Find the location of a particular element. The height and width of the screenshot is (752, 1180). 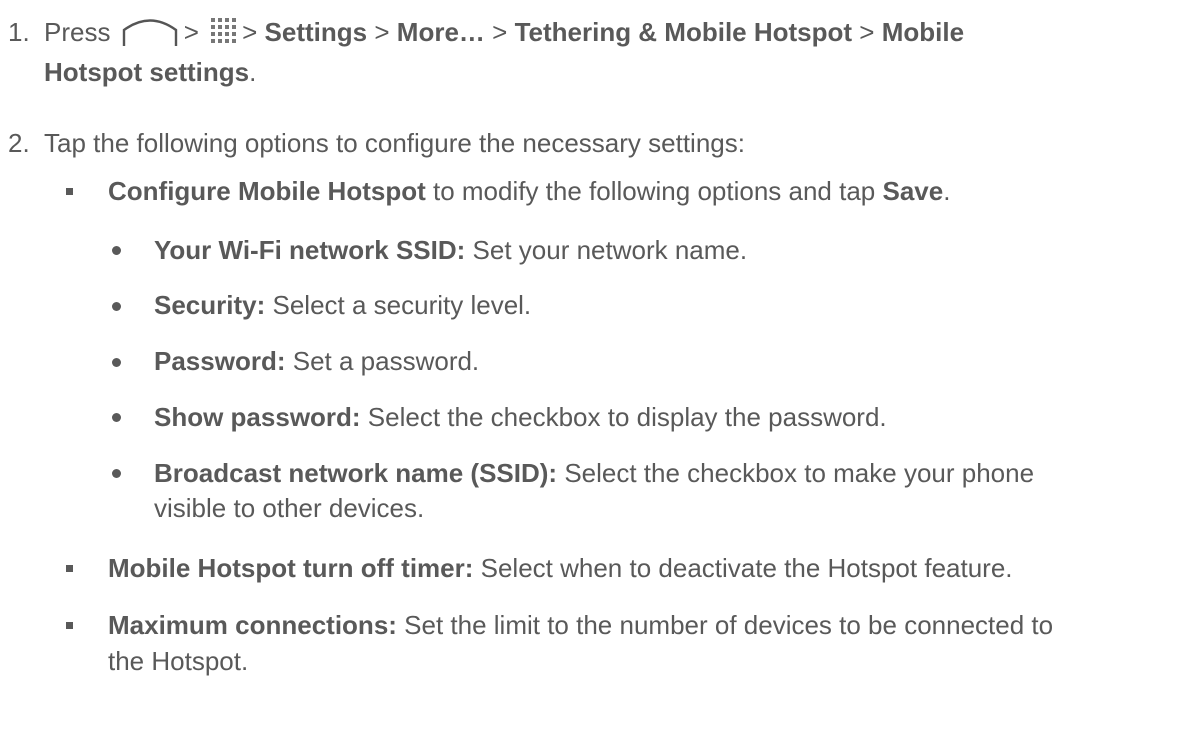

option-label: Broadcast network name (SSID): is located at coordinates (356, 473).